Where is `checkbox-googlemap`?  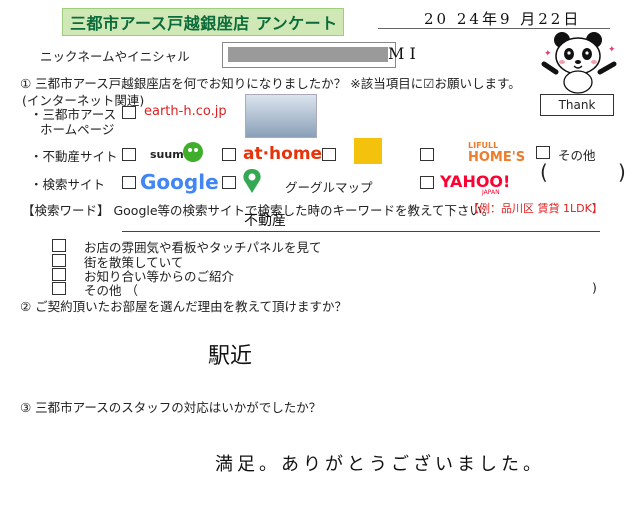 checkbox-googlemap is located at coordinates (229, 182).